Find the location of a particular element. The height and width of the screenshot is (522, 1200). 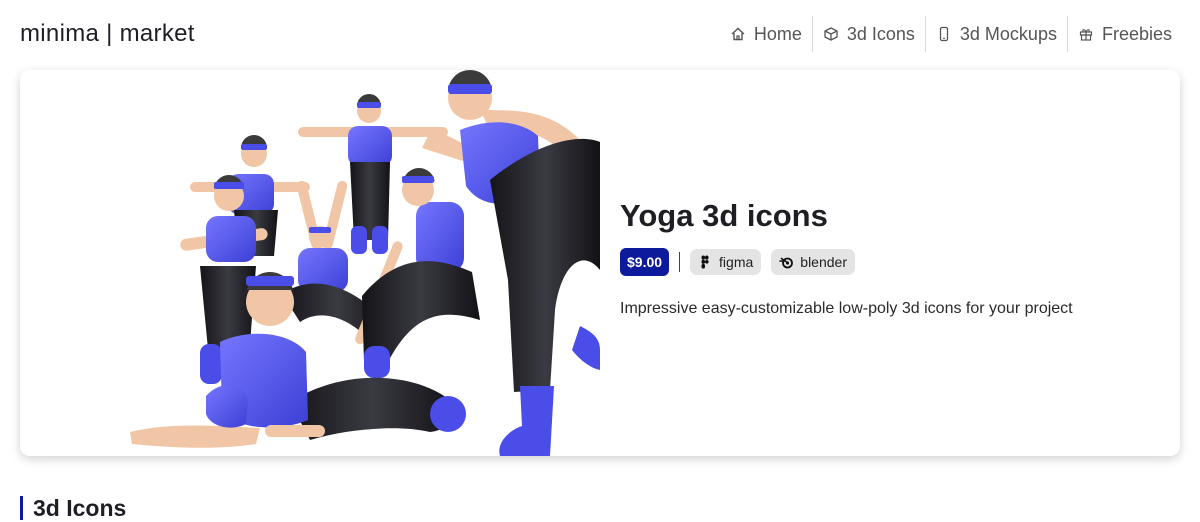

section-title: 3d Icons is located at coordinates (73, 508).